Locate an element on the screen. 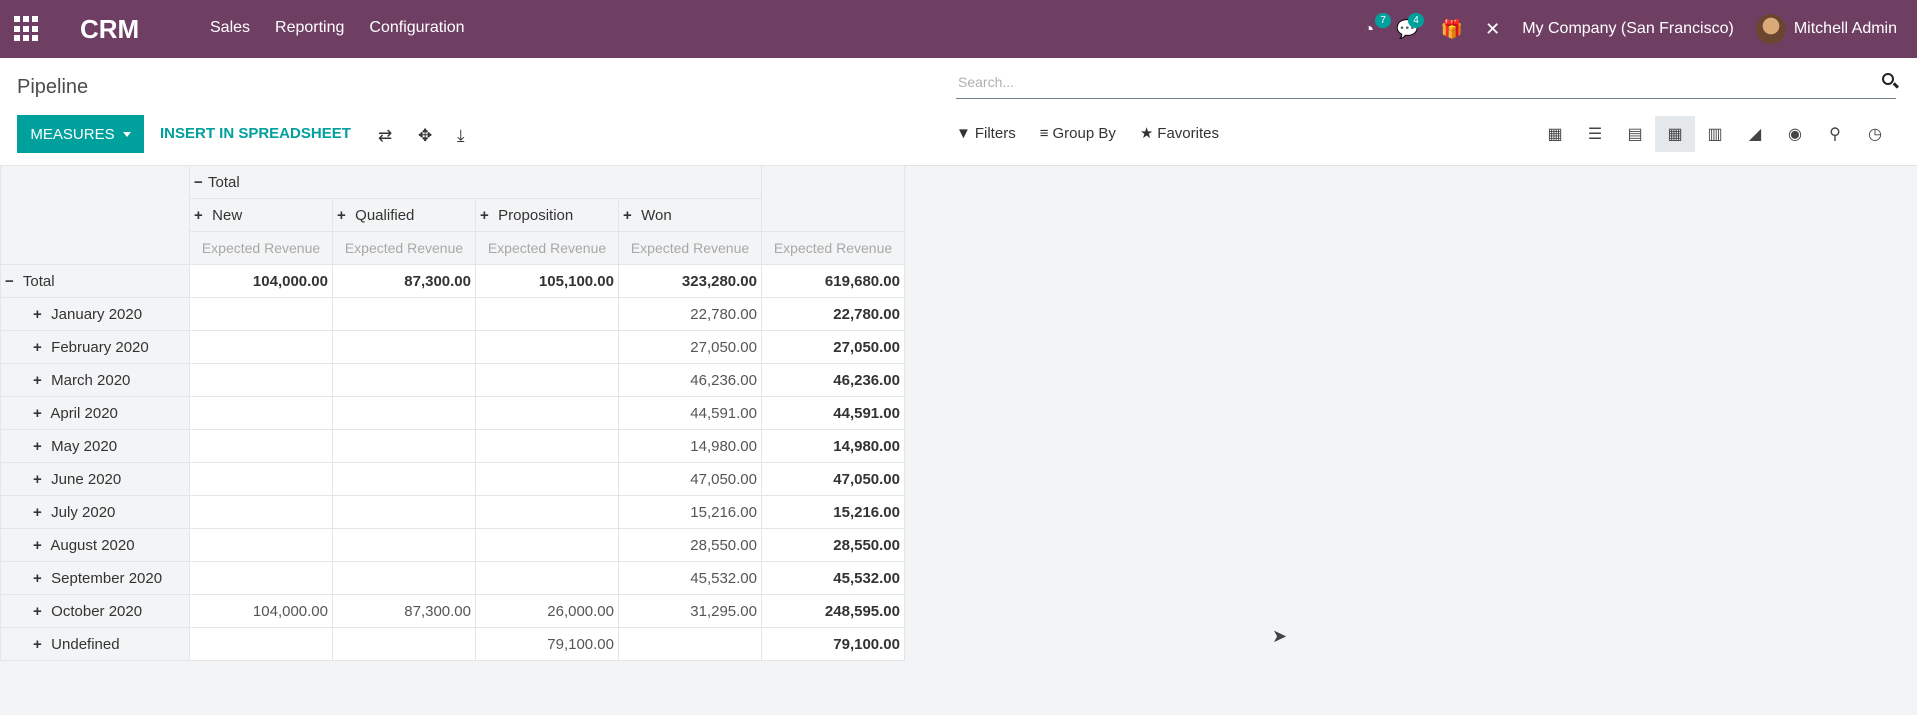 This screenshot has height=715, width=1917. favorites-toggle: ★ Favorites is located at coordinates (1179, 133).